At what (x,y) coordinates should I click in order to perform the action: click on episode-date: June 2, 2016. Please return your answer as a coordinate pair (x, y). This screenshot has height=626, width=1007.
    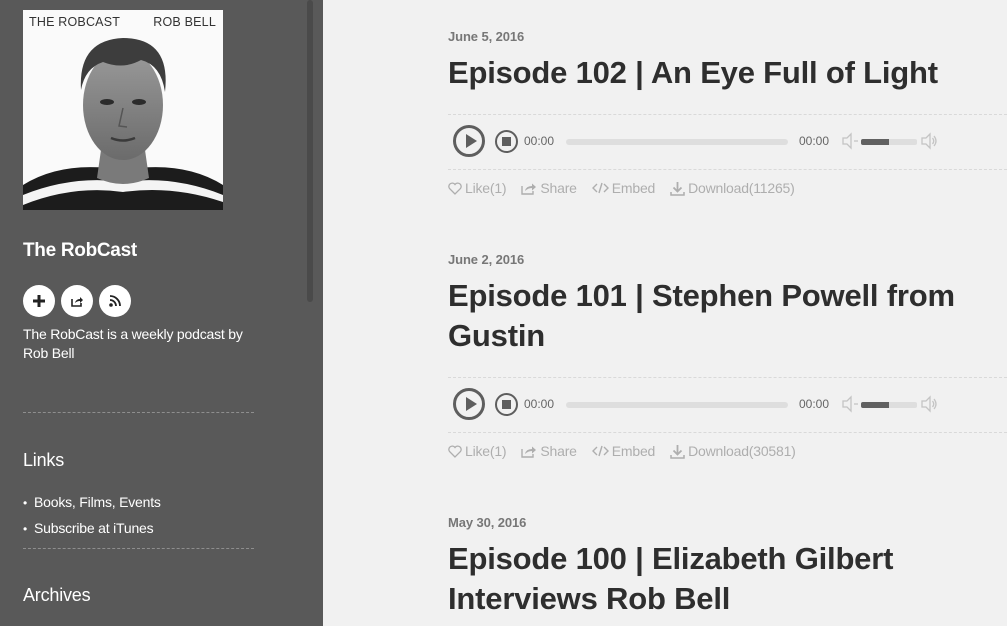
    Looking at the image, I should click on (486, 259).